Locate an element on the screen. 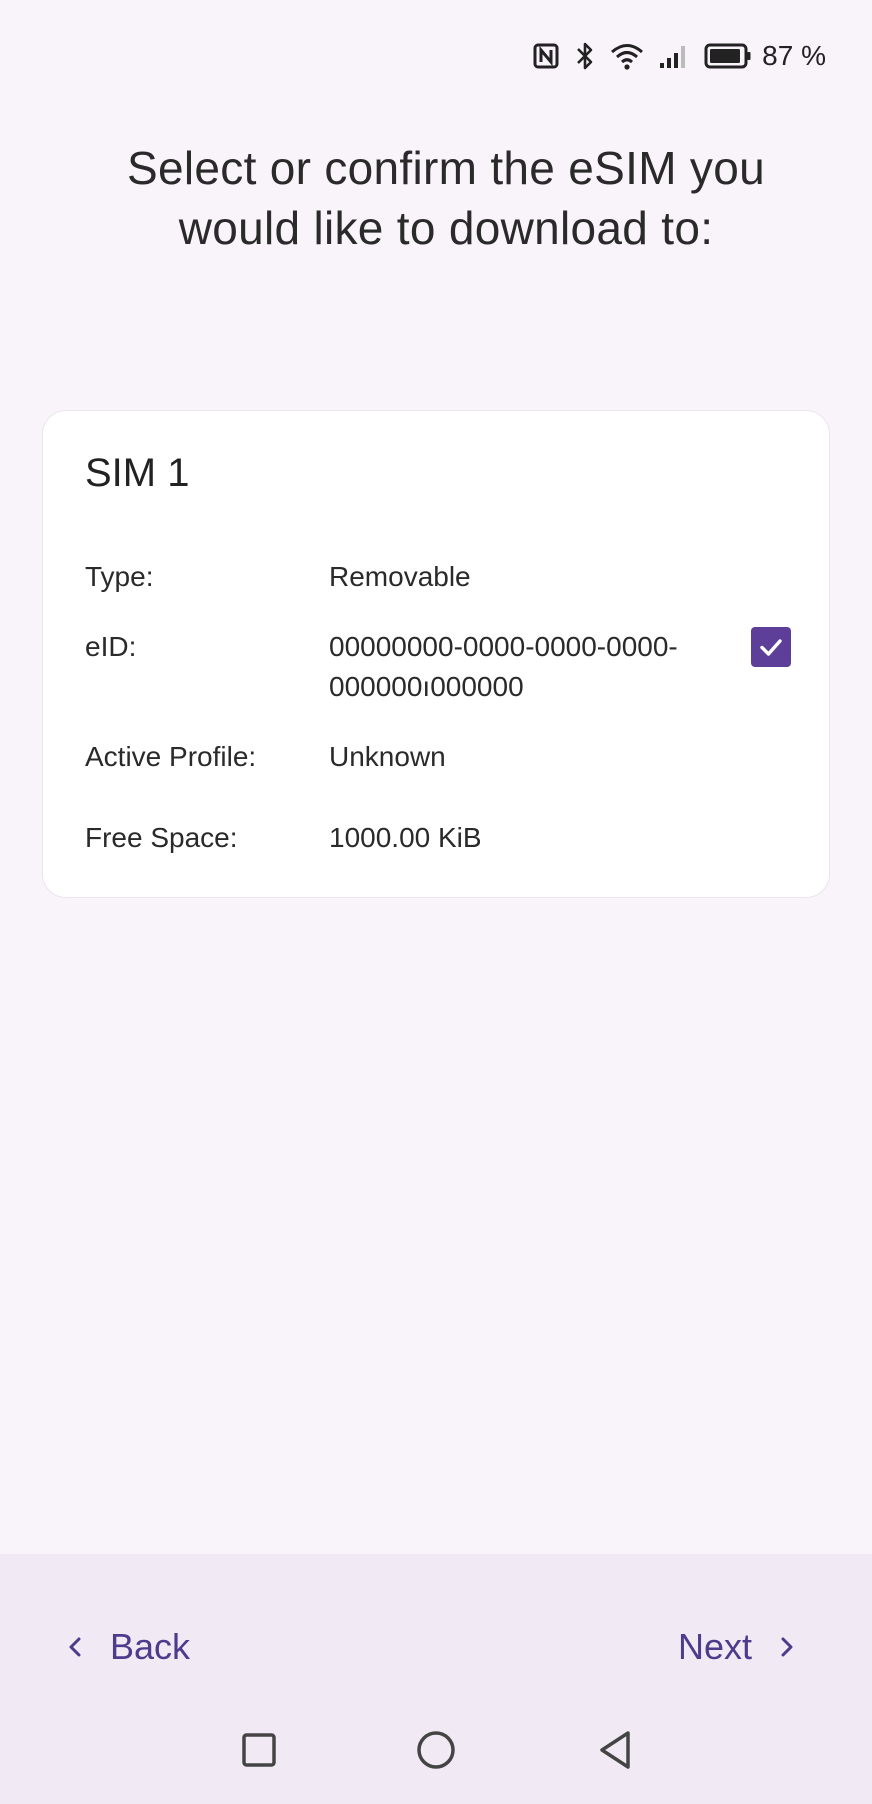 The image size is (872, 1804). type-value: Removable is located at coordinates (400, 576).